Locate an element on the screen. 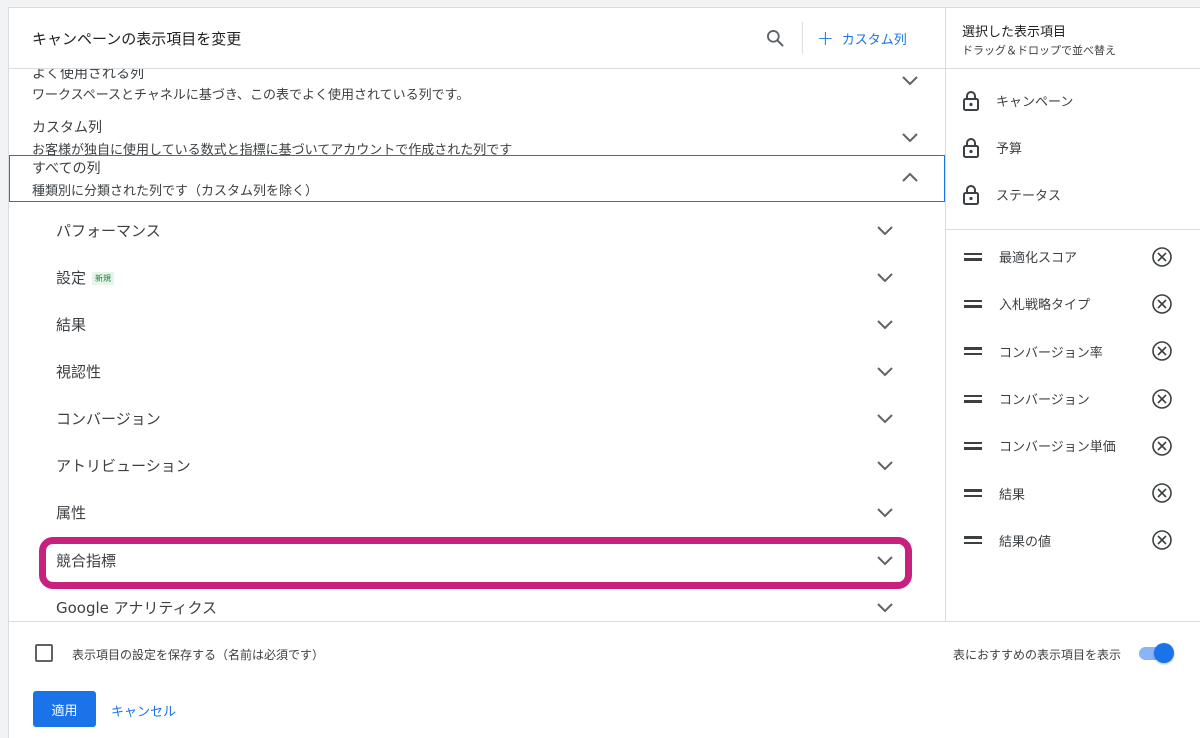 Image resolution: width=1200 pixels, height=738 pixels. category-viewability: 視認性 is located at coordinates (477, 370).